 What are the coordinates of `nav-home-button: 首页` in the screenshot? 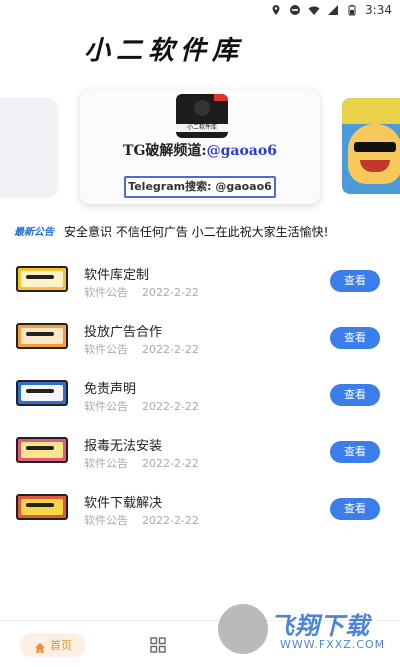 It's located at (53, 645).